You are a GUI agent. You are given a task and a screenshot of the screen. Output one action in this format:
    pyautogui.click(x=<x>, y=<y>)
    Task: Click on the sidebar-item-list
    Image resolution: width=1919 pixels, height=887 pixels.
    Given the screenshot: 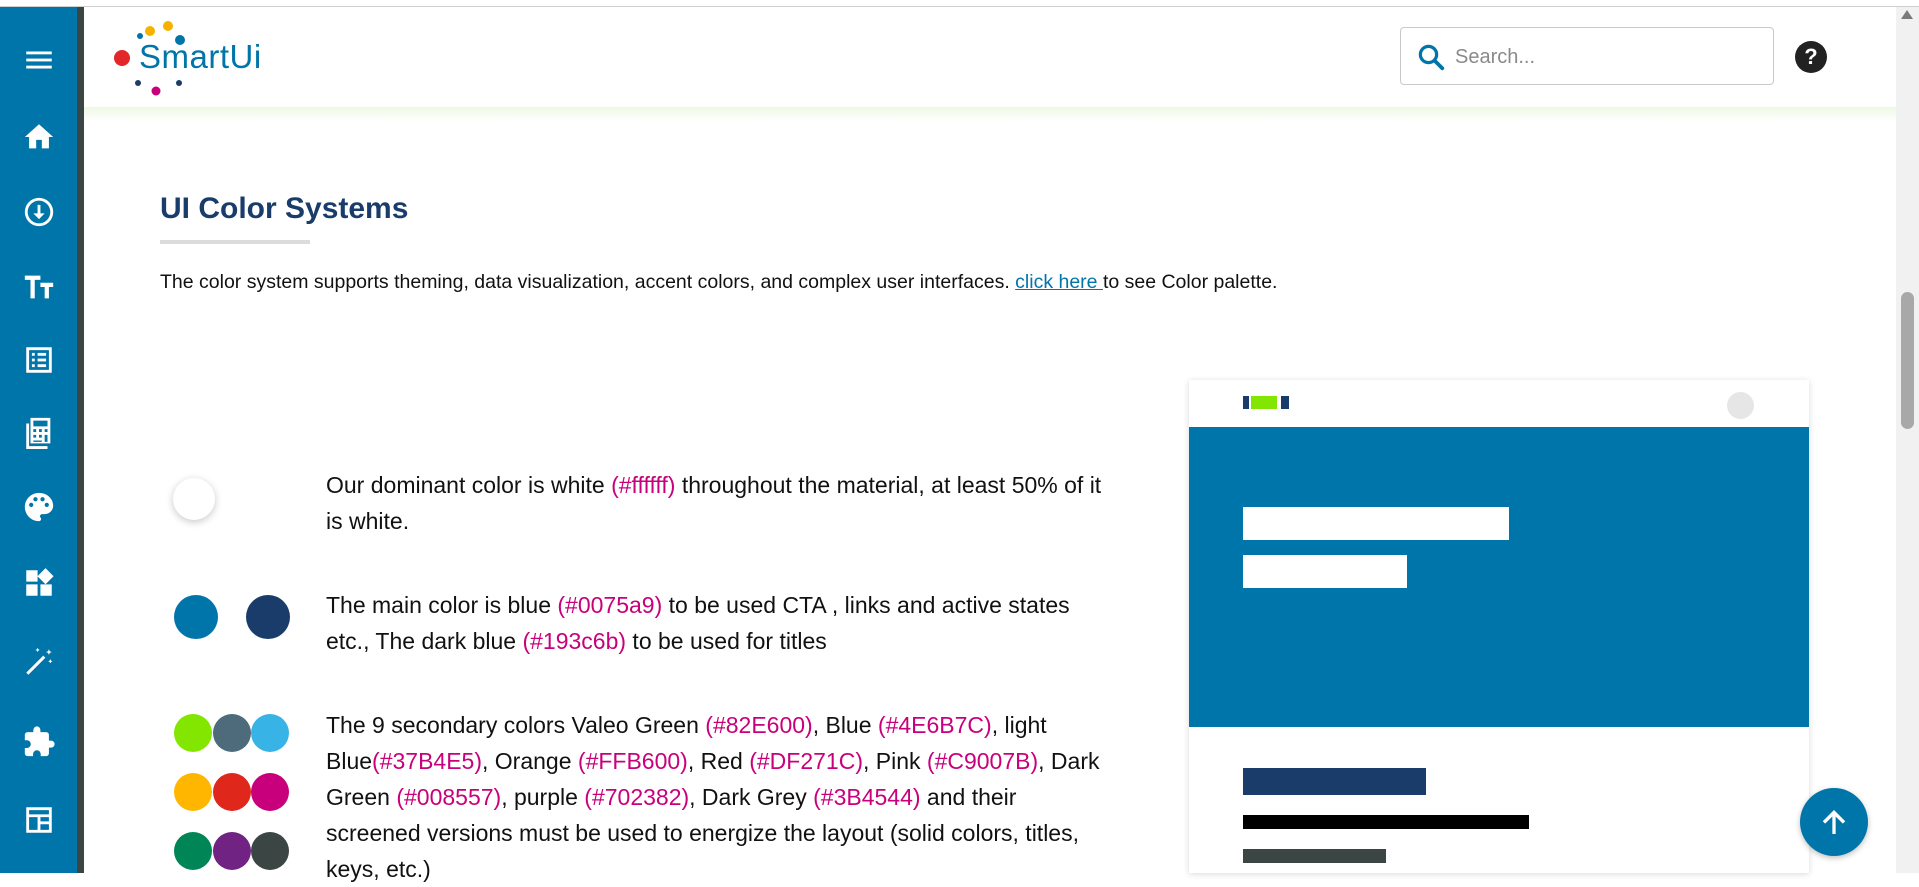 What is the action you would take?
    pyautogui.click(x=38, y=360)
    